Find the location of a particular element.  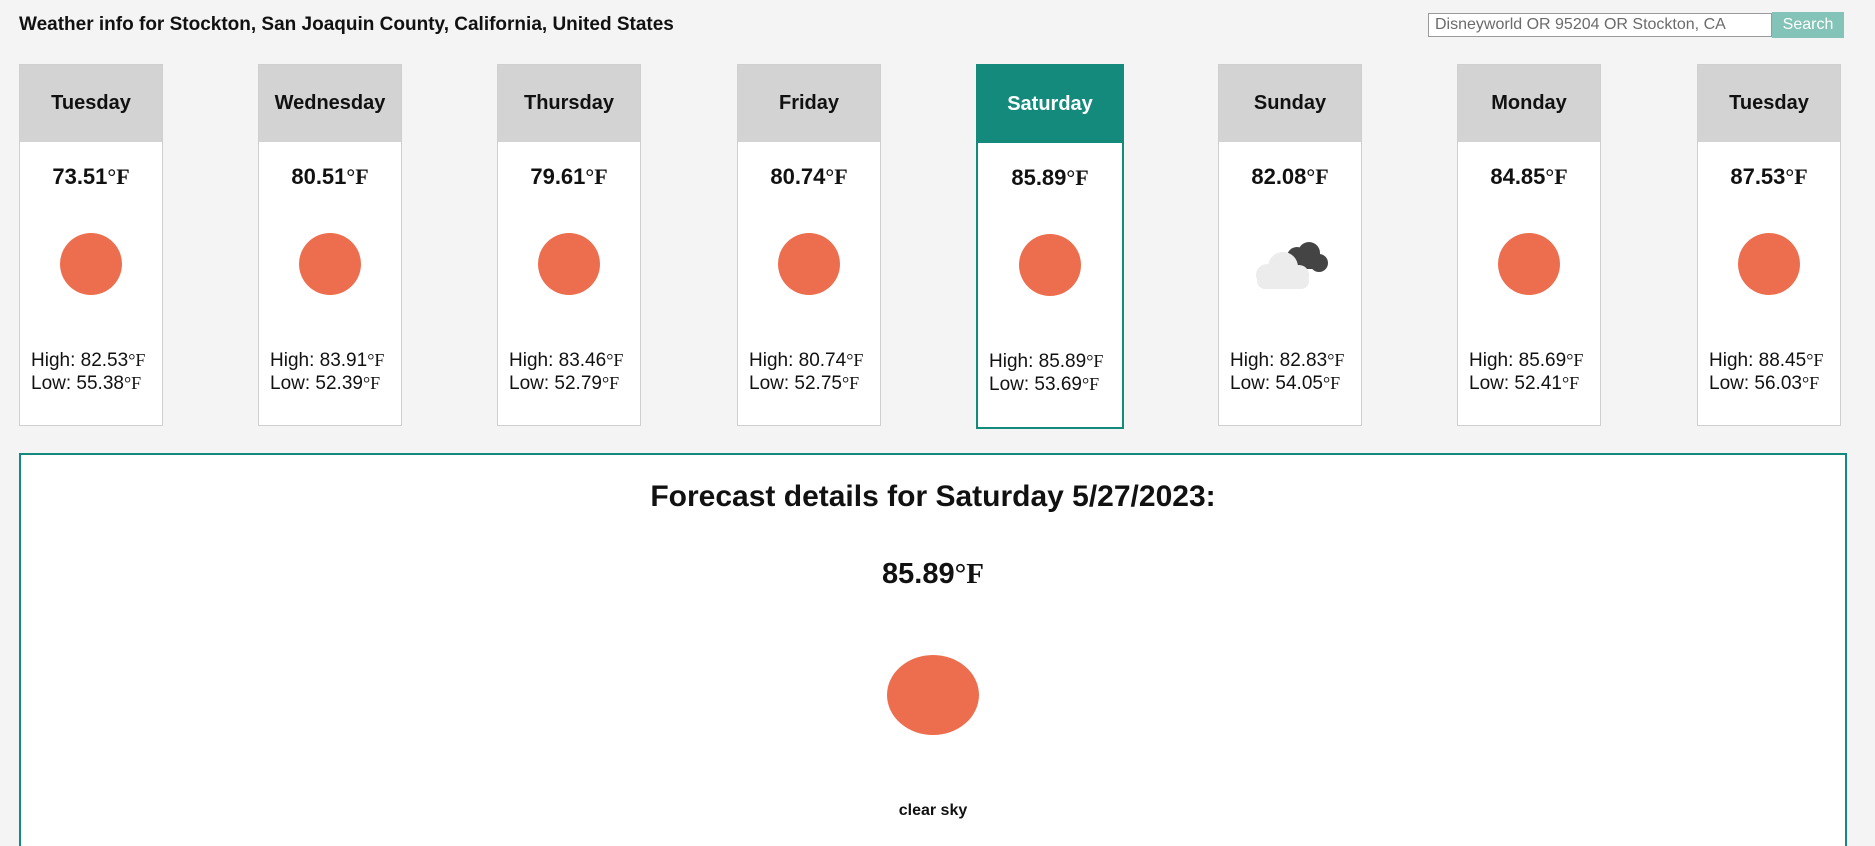

search-form: Search is located at coordinates (1636, 25).